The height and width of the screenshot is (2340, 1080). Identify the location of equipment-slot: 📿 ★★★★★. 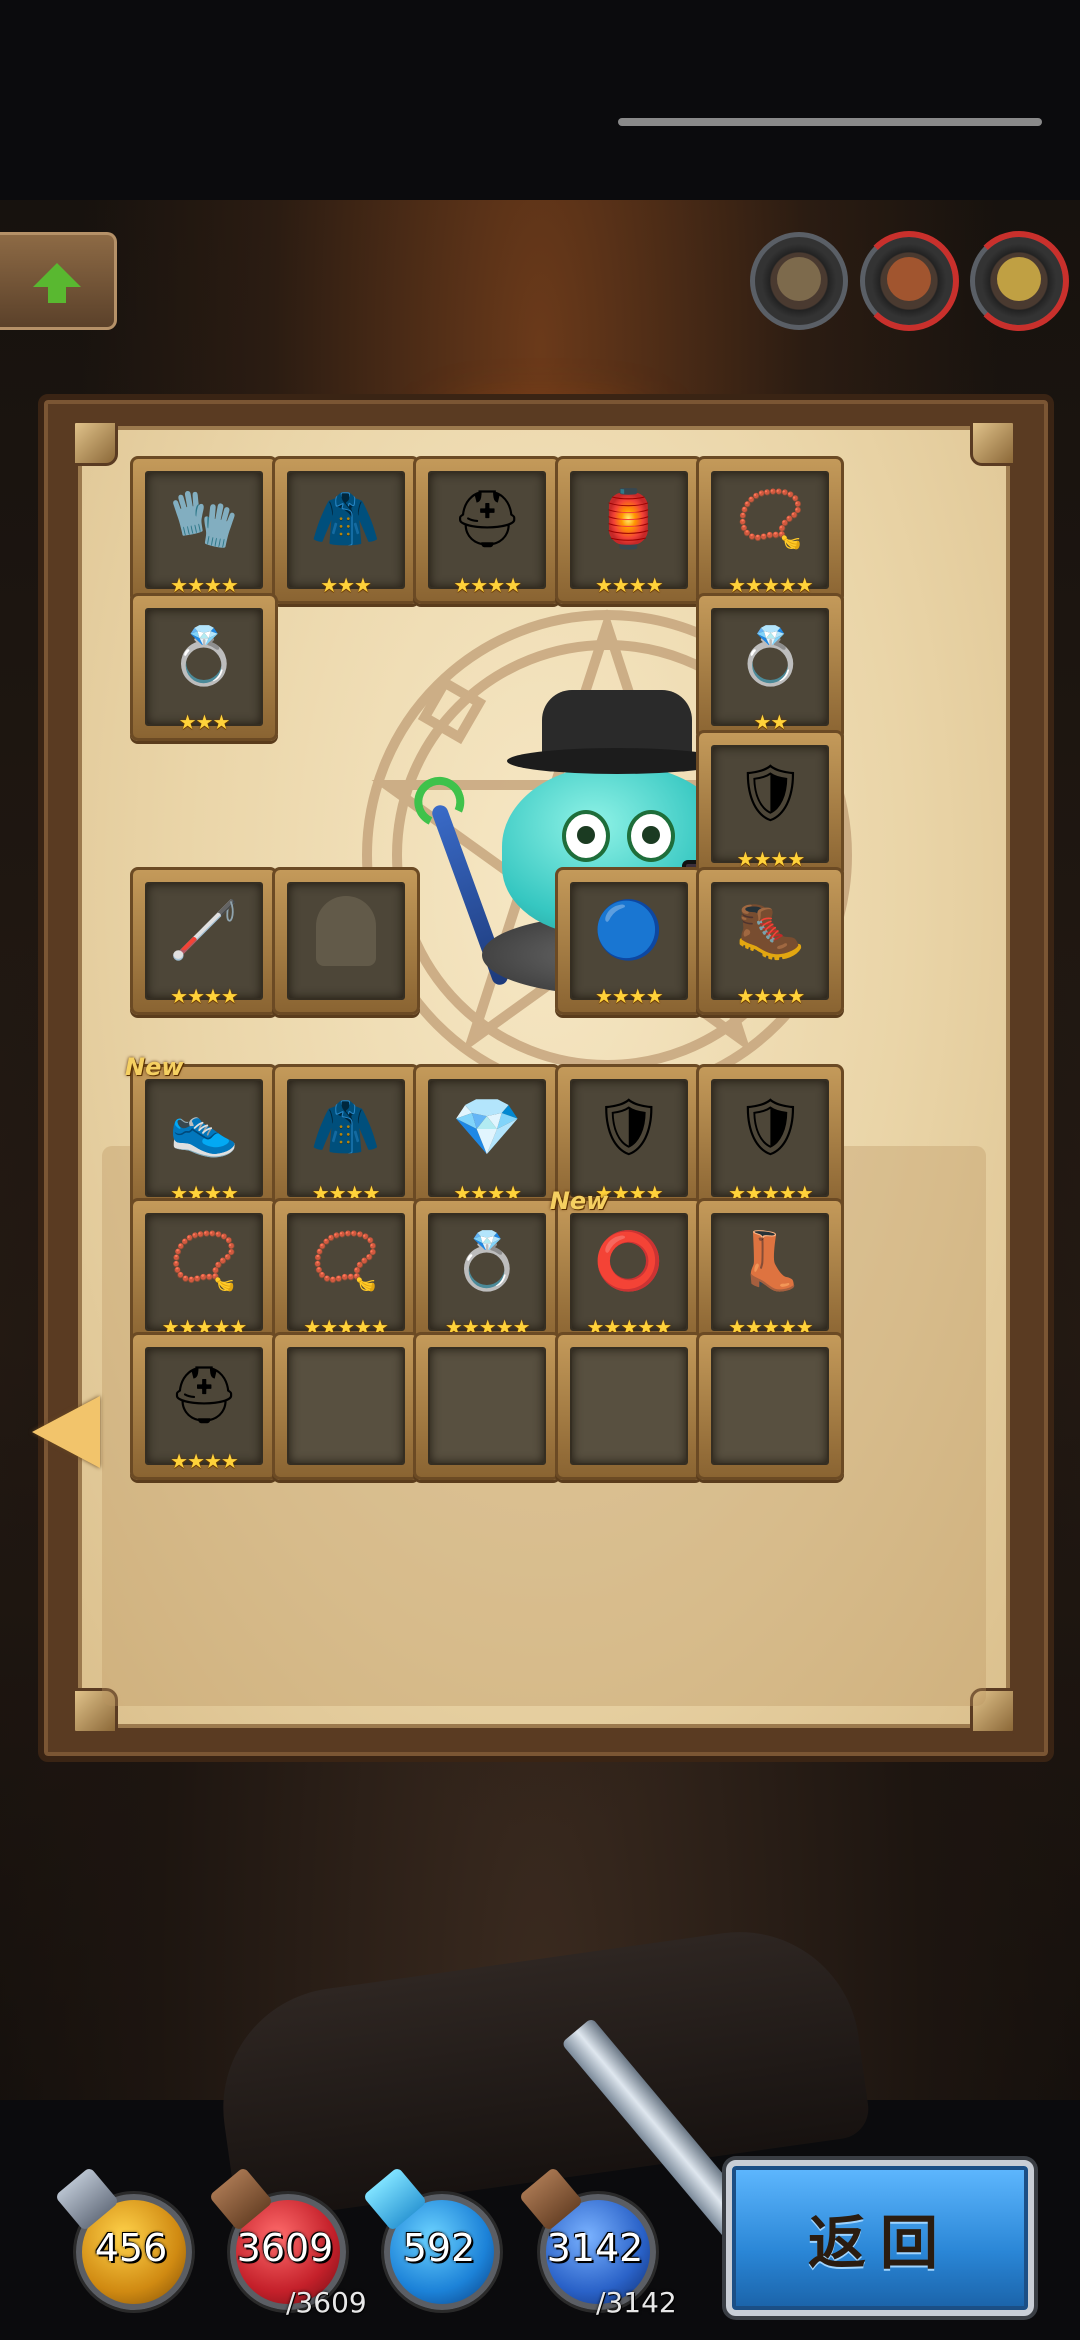
(770, 530).